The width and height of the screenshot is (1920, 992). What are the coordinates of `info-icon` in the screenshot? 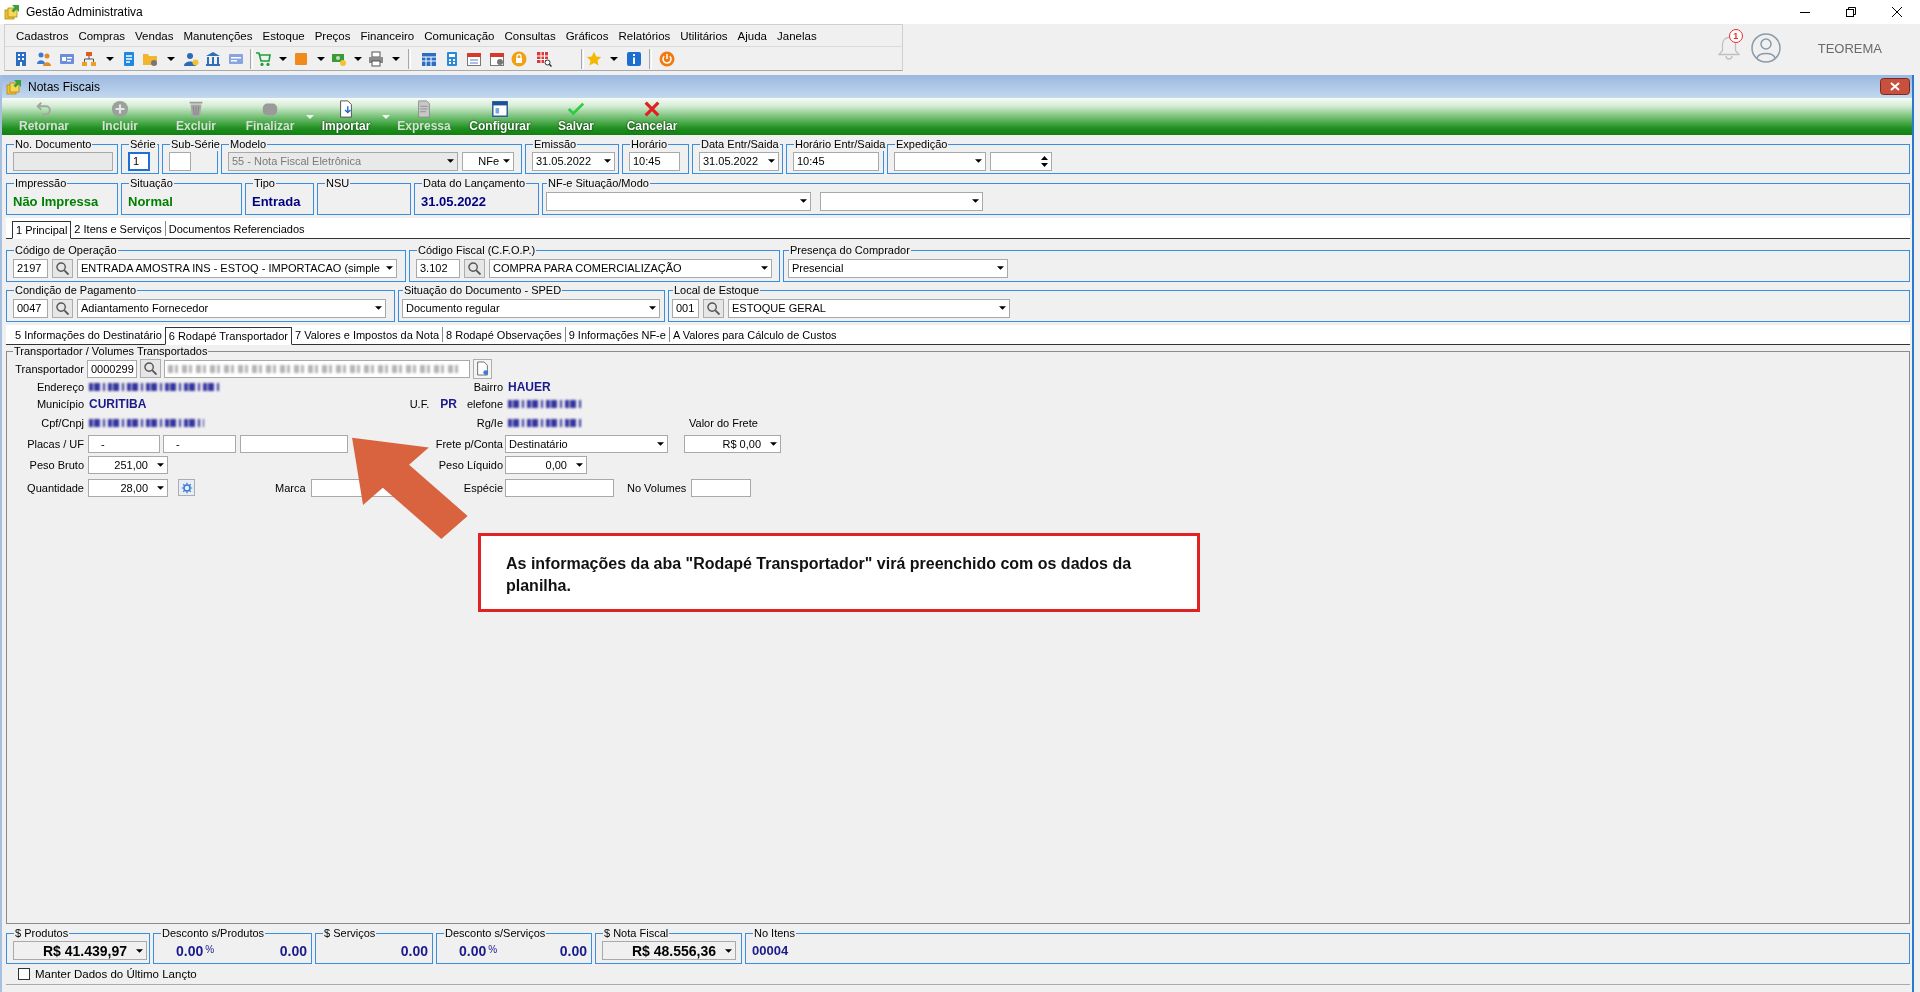 It's located at (634, 58).